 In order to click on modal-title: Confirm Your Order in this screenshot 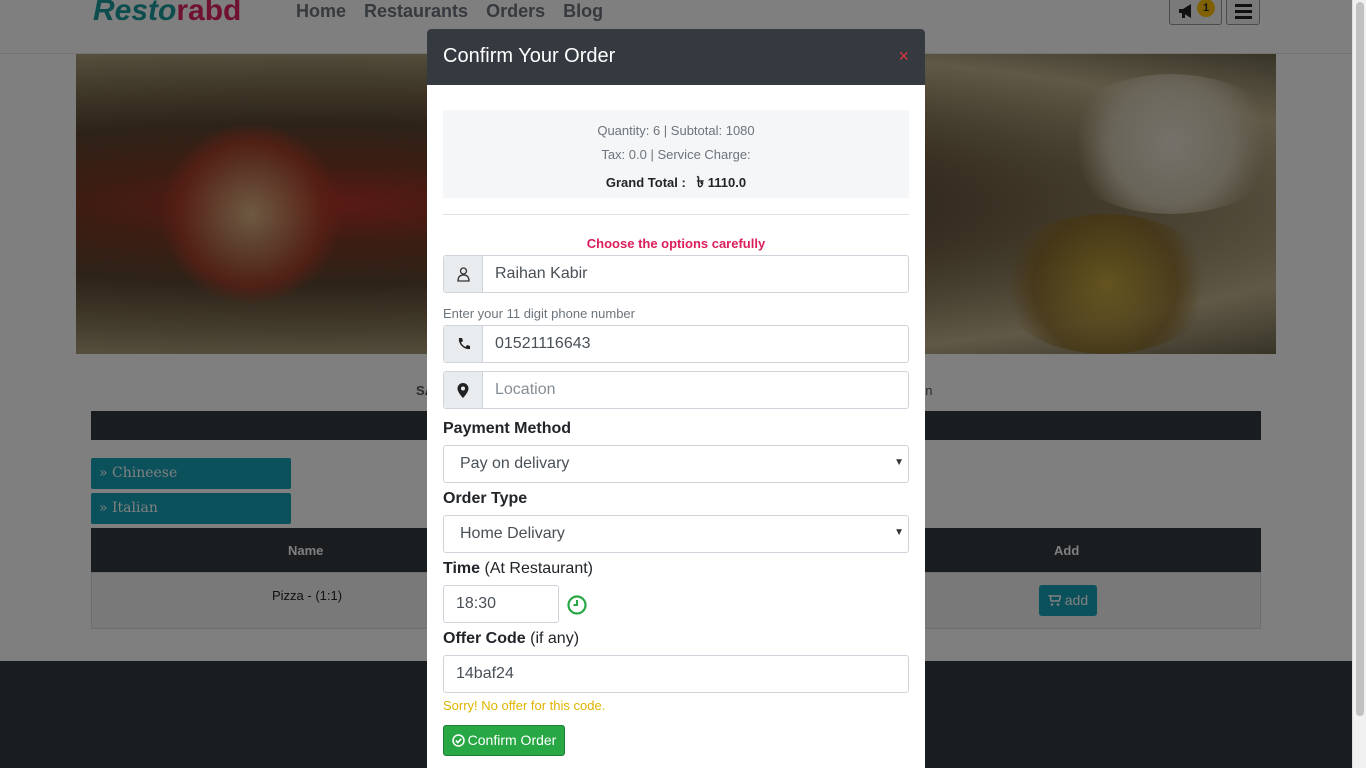, I will do `click(529, 56)`.